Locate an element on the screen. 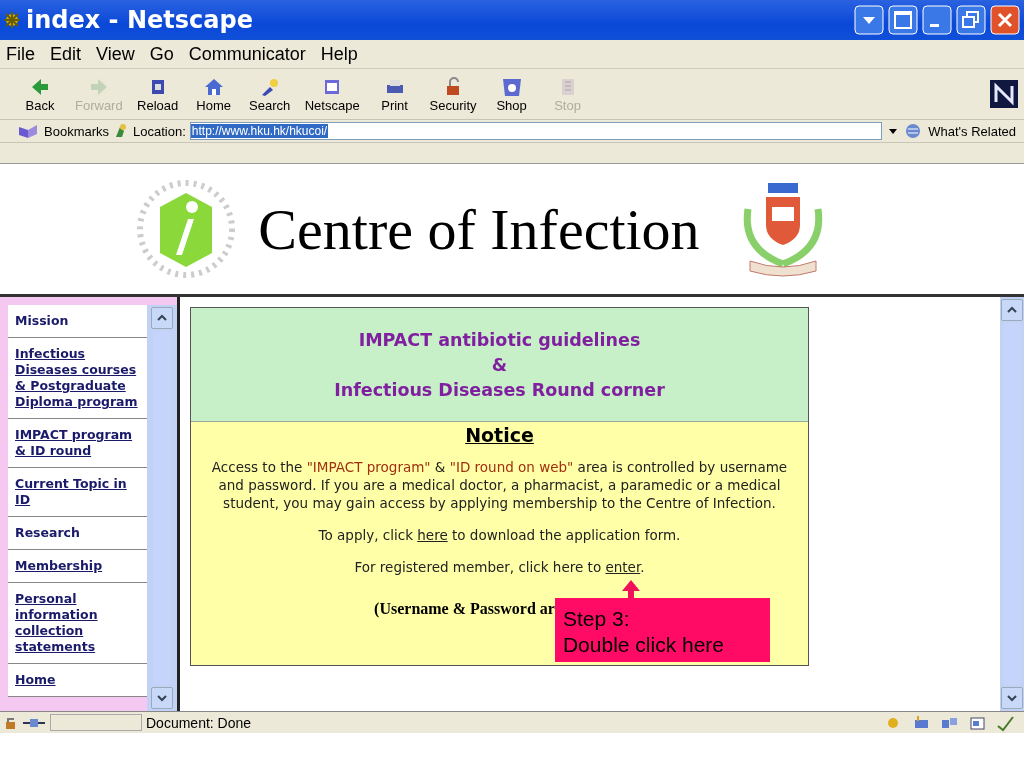 The width and height of the screenshot is (1024, 768). menu-item: View is located at coordinates (118, 54).